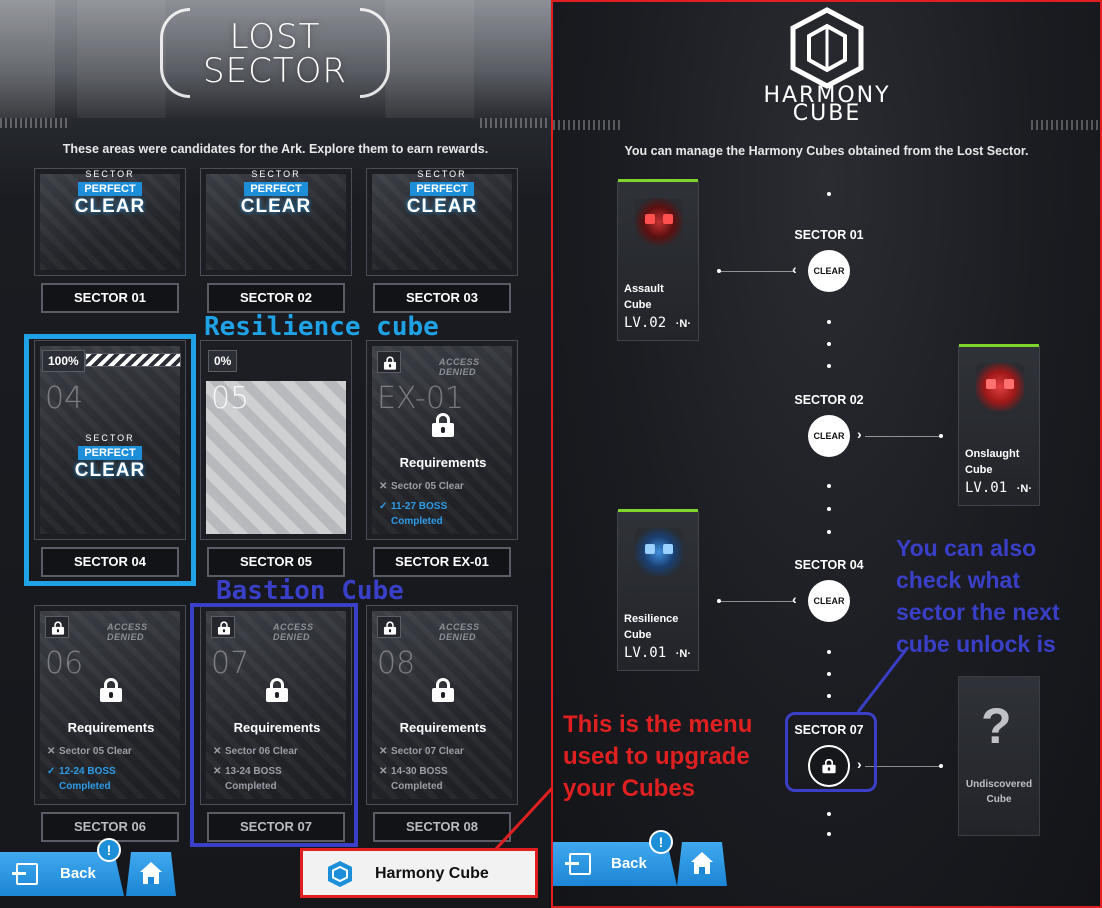 The width and height of the screenshot is (1102, 908). What do you see at coordinates (831, 752) in the screenshot?
I see `annotation-box-next-unlock` at bounding box center [831, 752].